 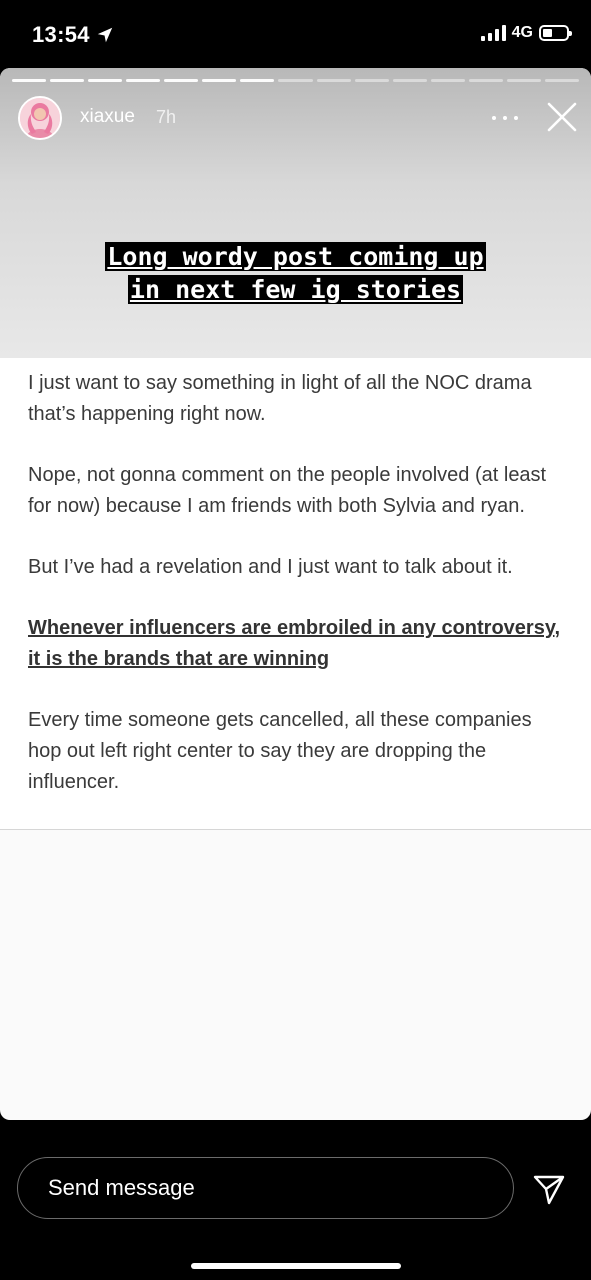 I want to click on story-progress-bar, so click(x=295, y=80).